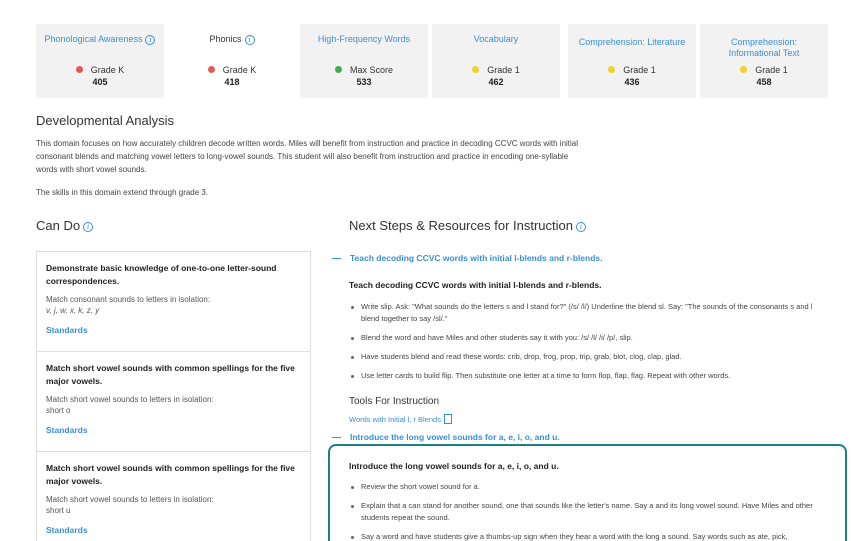  What do you see at coordinates (371, 70) in the screenshot?
I see `card-grade: Max Score` at bounding box center [371, 70].